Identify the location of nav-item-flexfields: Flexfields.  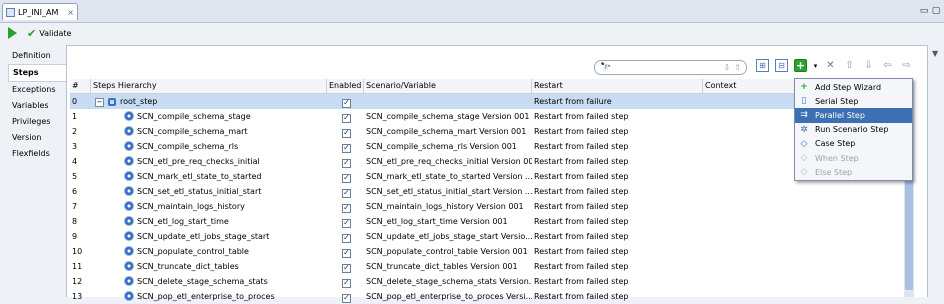
(37, 154).